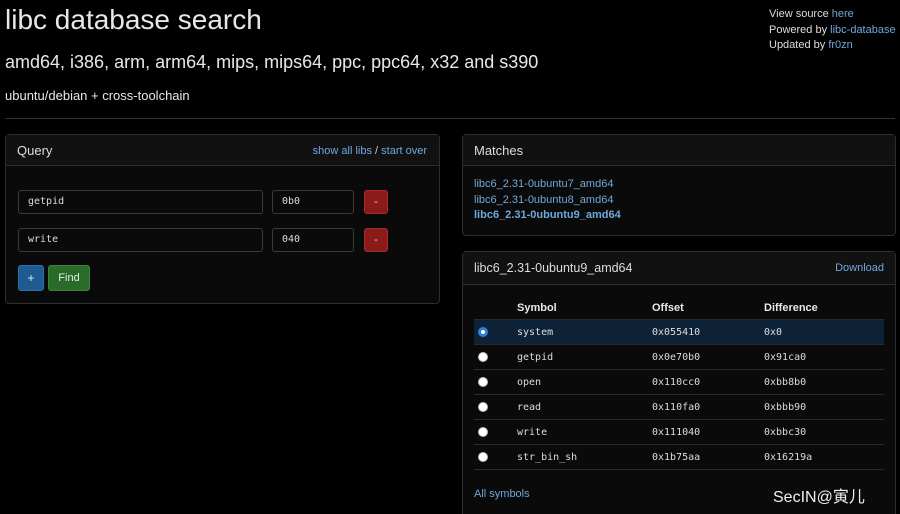 This screenshot has width=900, height=514. I want to click on view-source-line: View source here, so click(832, 15).